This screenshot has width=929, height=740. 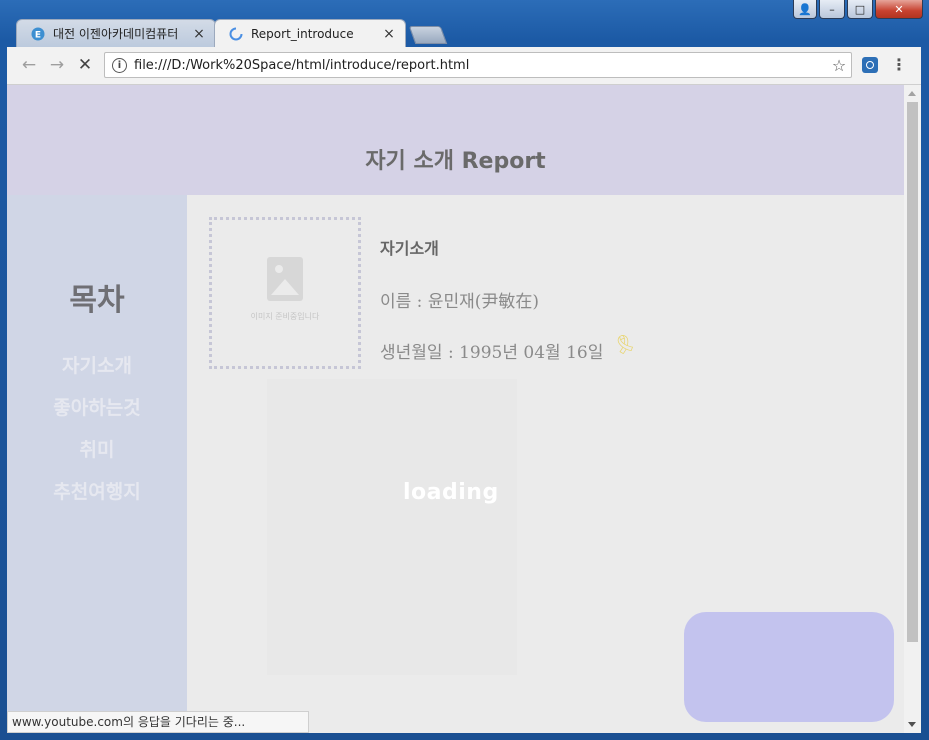 I want to click on vertical-scrollbar, so click(x=912, y=409).